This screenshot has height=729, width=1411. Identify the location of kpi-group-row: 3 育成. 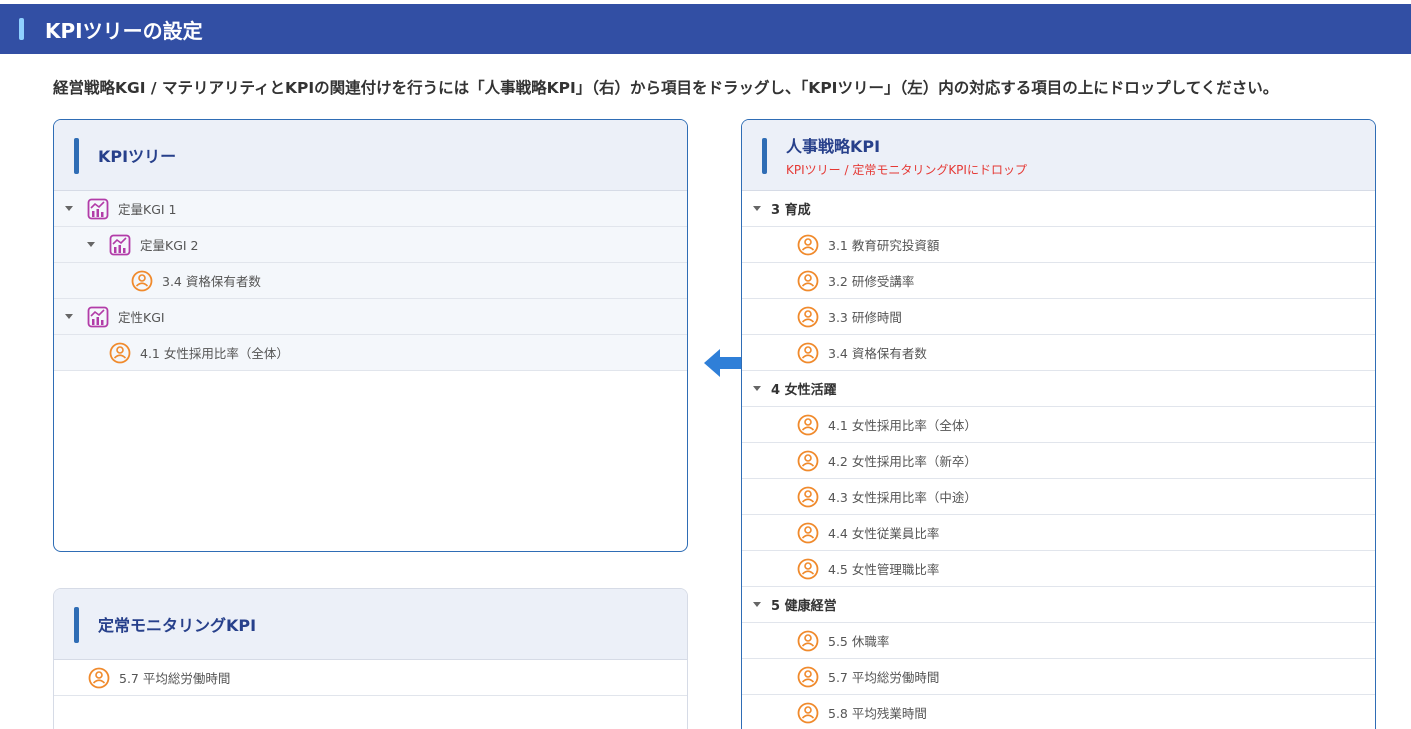
(1058, 209).